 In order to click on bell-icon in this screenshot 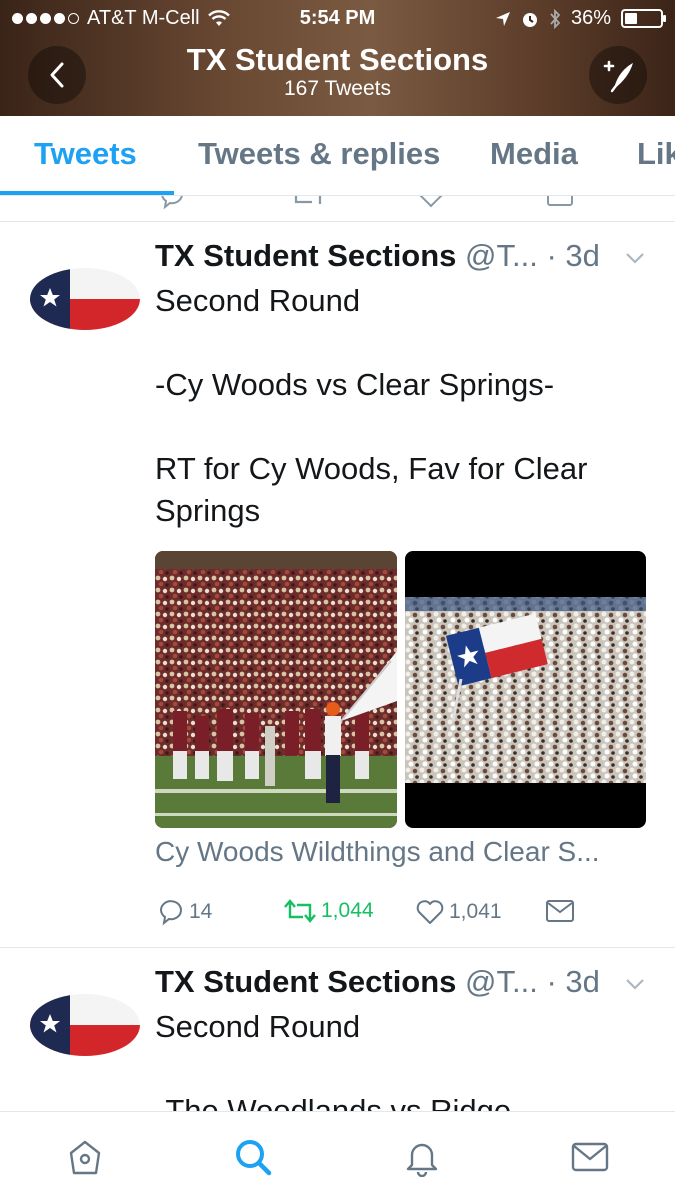, I will do `click(422, 1160)`.